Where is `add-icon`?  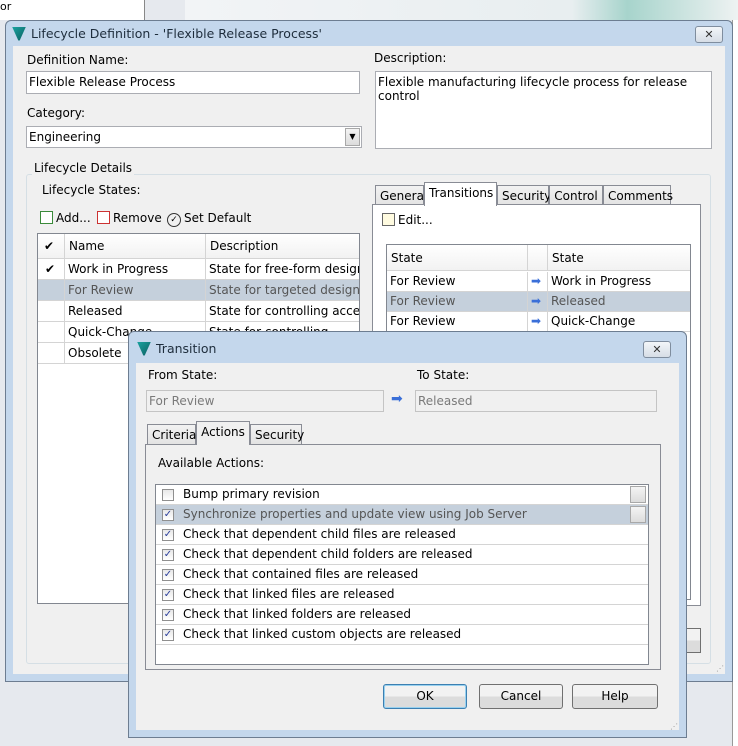
add-icon is located at coordinates (46, 217).